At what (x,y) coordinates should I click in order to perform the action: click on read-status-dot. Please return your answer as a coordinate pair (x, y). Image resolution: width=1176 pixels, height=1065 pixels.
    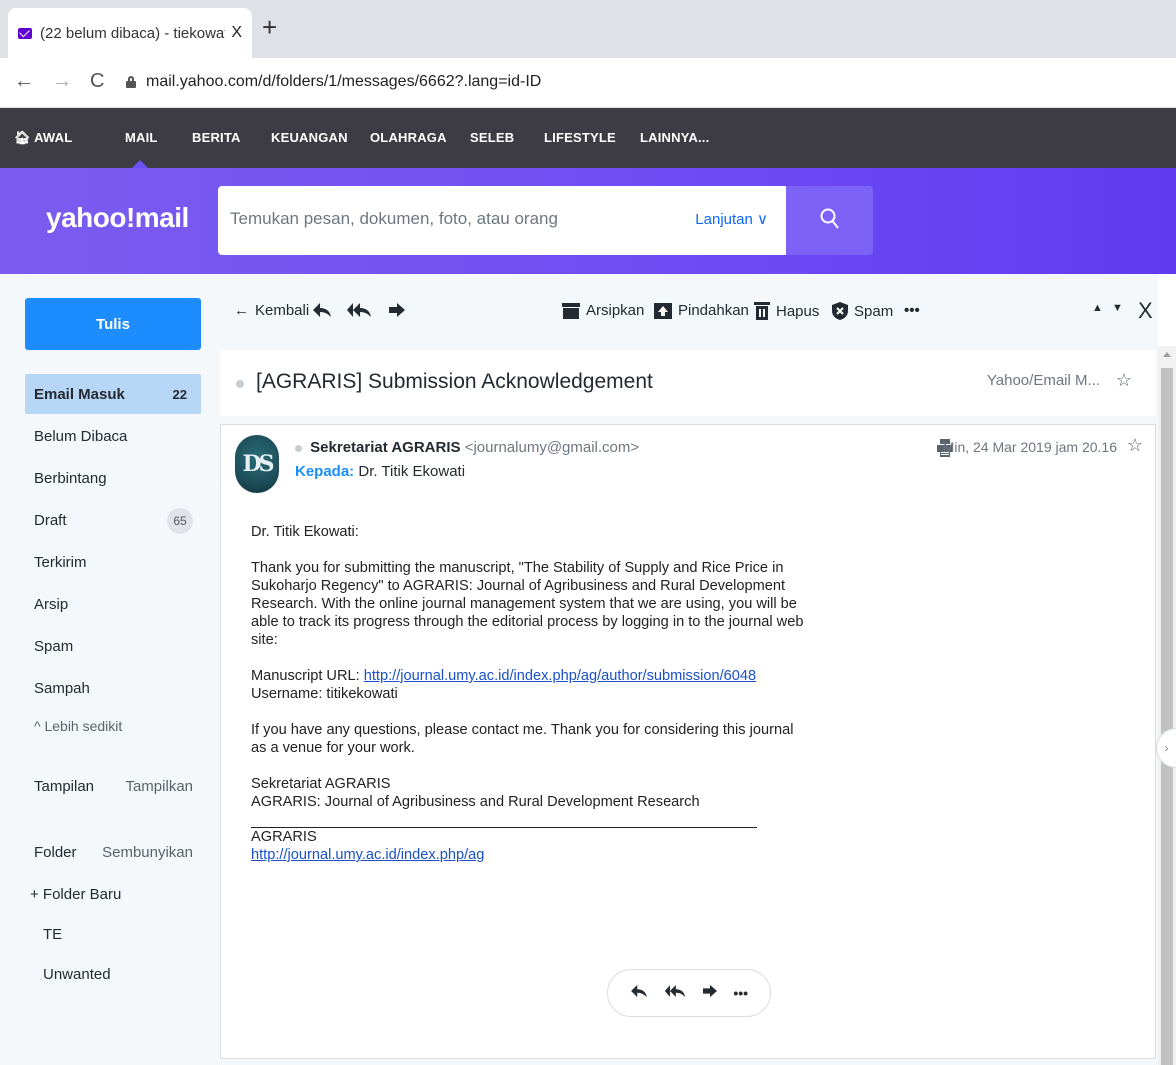
    Looking at the image, I should click on (240, 384).